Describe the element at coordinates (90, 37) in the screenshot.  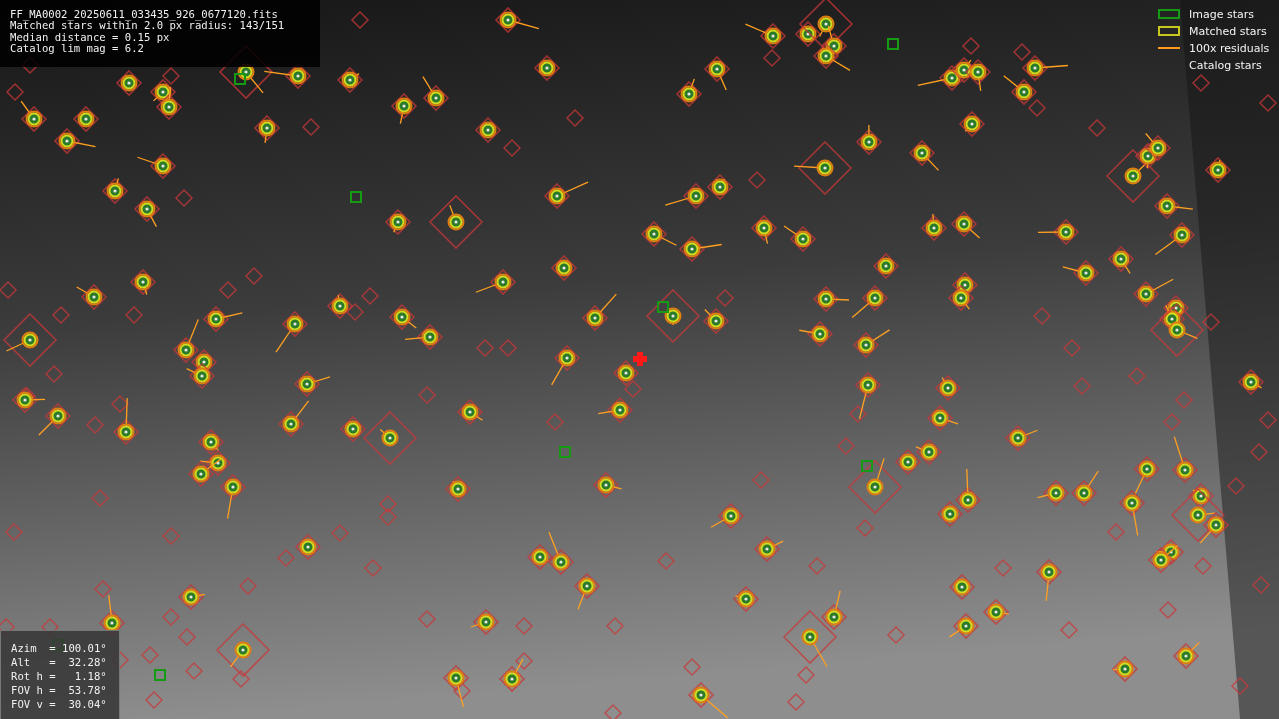
I see `info-text: Median distance = 0.15 px` at that location.